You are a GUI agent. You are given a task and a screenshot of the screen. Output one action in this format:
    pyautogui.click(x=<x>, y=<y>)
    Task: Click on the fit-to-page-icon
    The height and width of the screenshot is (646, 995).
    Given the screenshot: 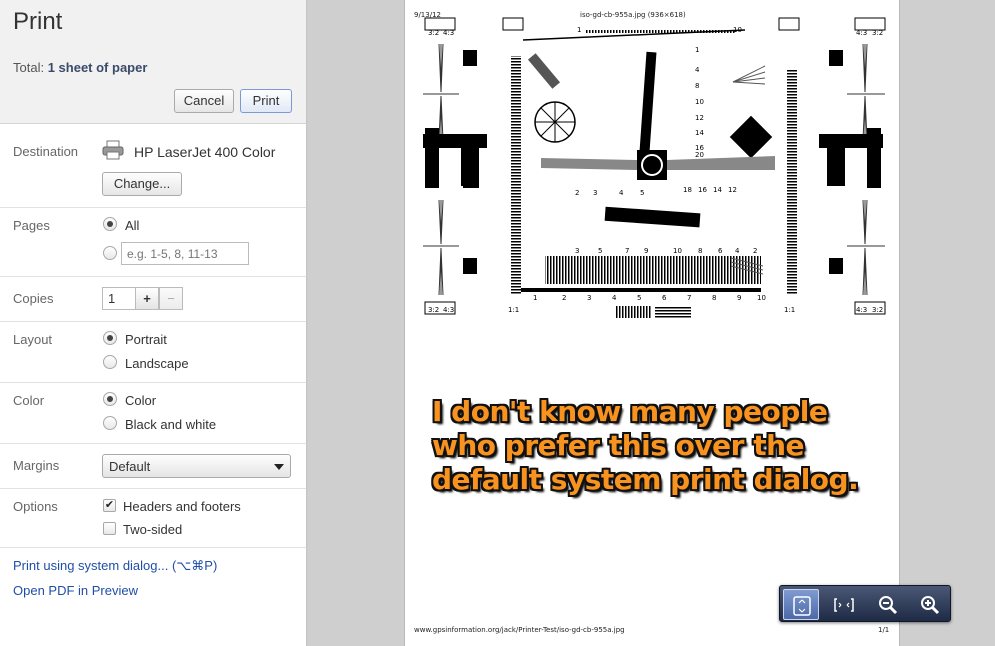 What is the action you would take?
    pyautogui.click(x=802, y=606)
    